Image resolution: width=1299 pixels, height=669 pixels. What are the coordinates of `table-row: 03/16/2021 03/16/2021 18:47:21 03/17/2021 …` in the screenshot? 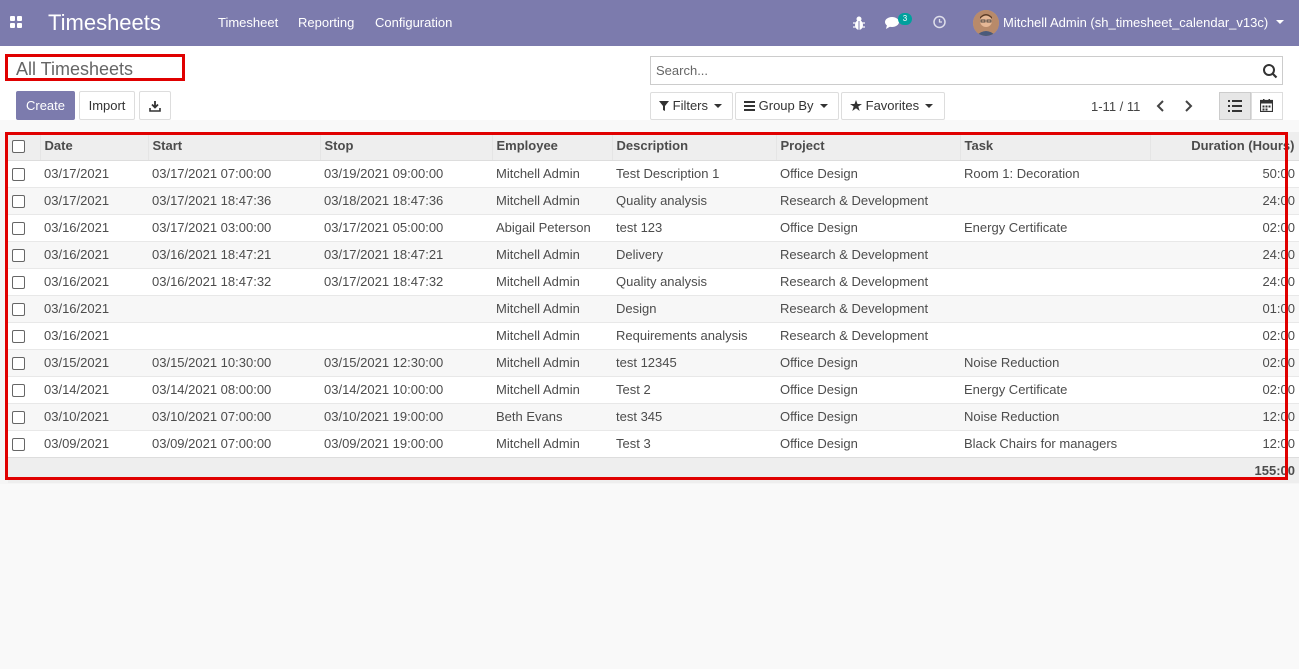 It's located at (653, 254).